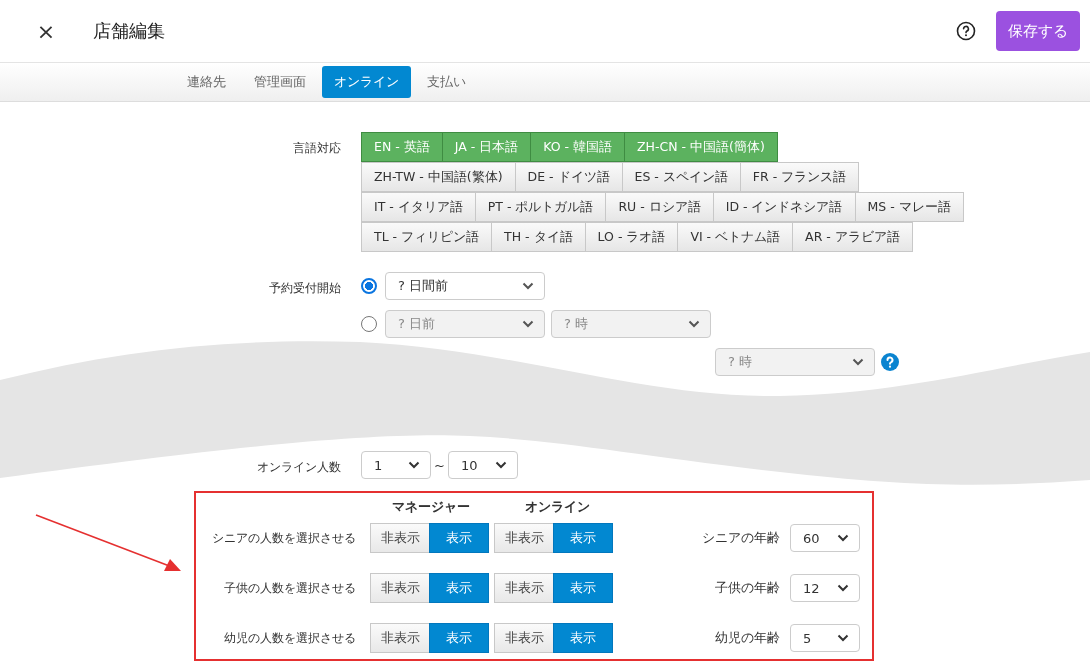 The image size is (1090, 672). I want to click on language-toggle: IT - イタリア語, so click(418, 207).